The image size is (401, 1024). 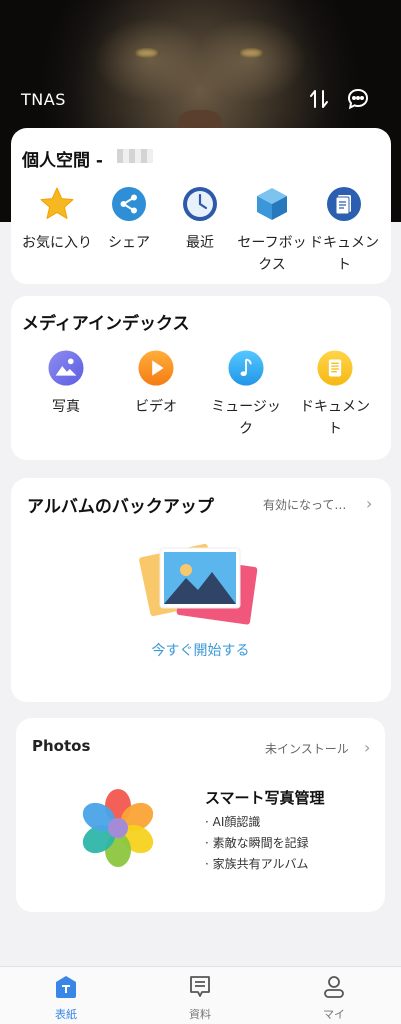 What do you see at coordinates (129, 243) in the screenshot?
I see `personal-item-label: シェア` at bounding box center [129, 243].